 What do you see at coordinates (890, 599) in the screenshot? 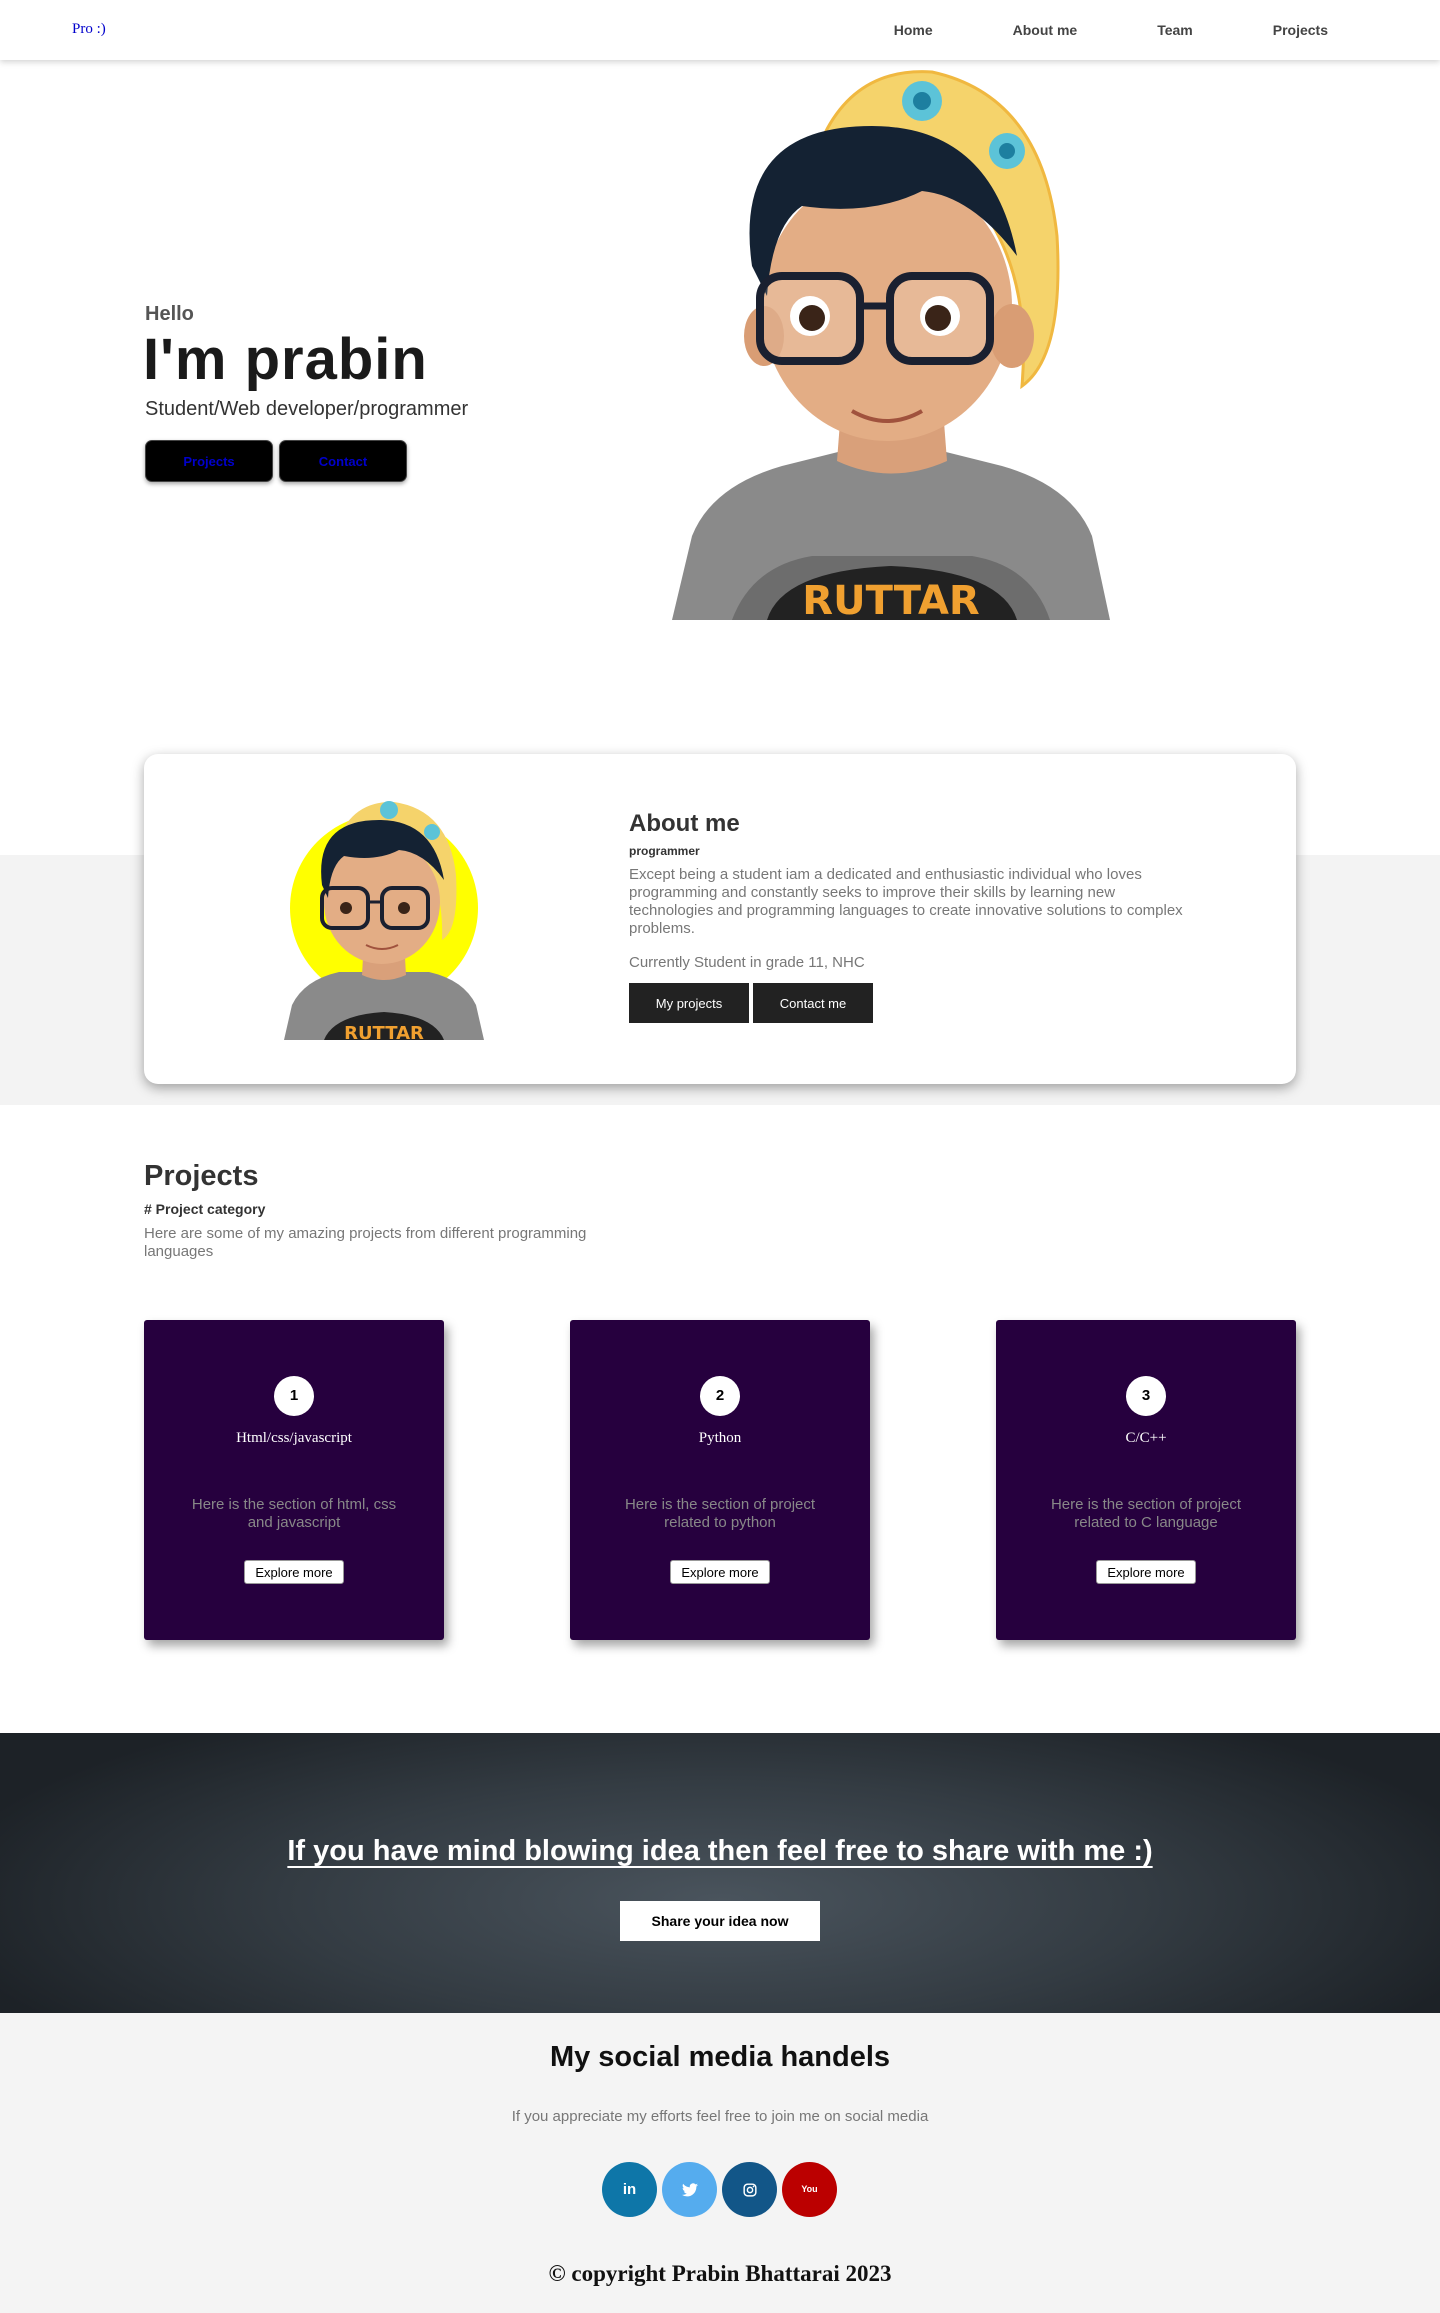
I see `shirt-text: RUTTAR` at bounding box center [890, 599].